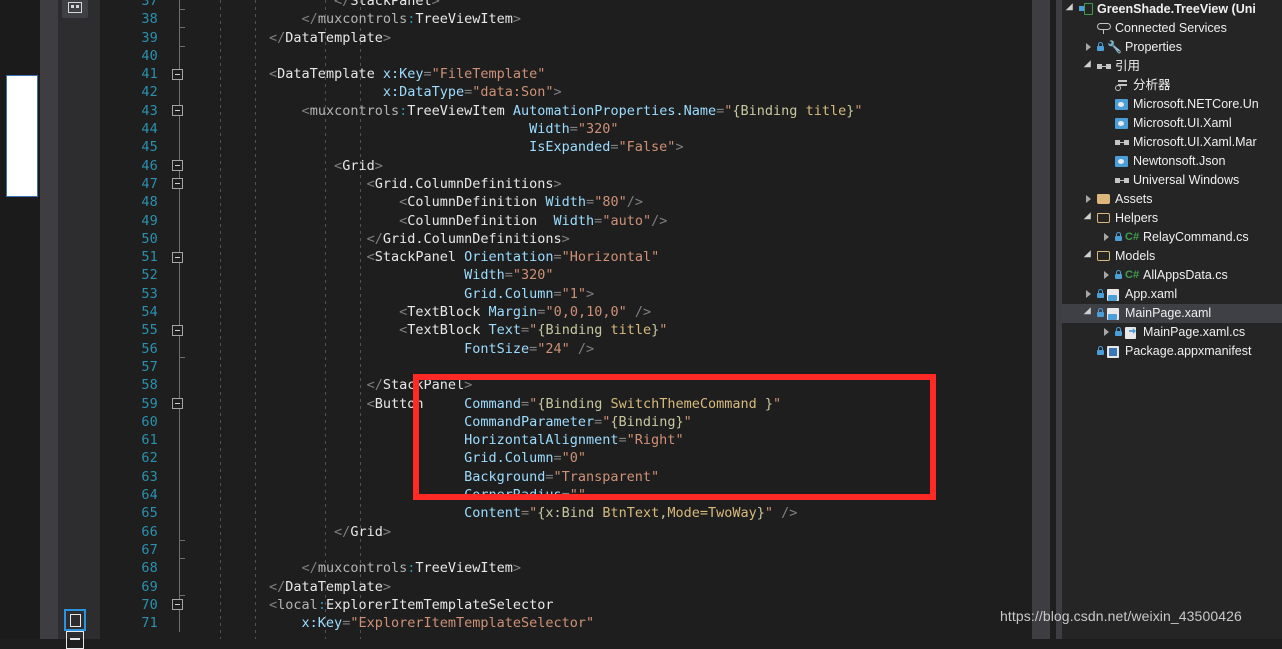  I want to click on solution-explorer-item: 引用, so click(1172, 66).